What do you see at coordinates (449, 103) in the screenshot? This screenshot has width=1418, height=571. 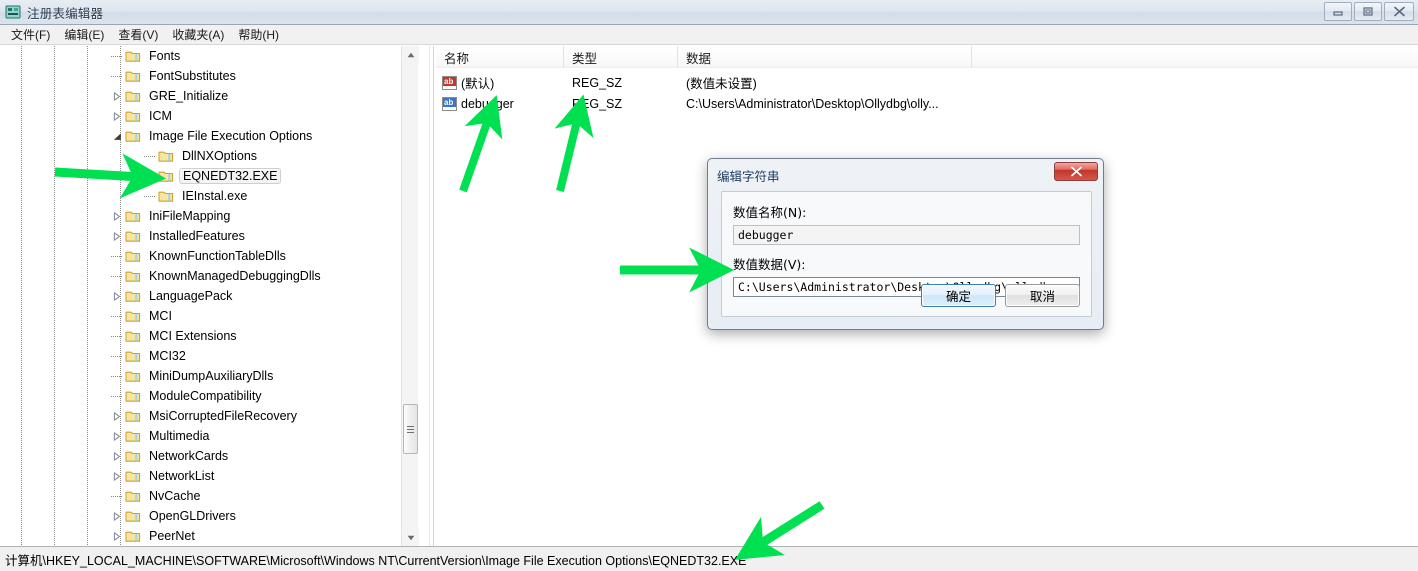 I see `ab-string-icon: ab` at bounding box center [449, 103].